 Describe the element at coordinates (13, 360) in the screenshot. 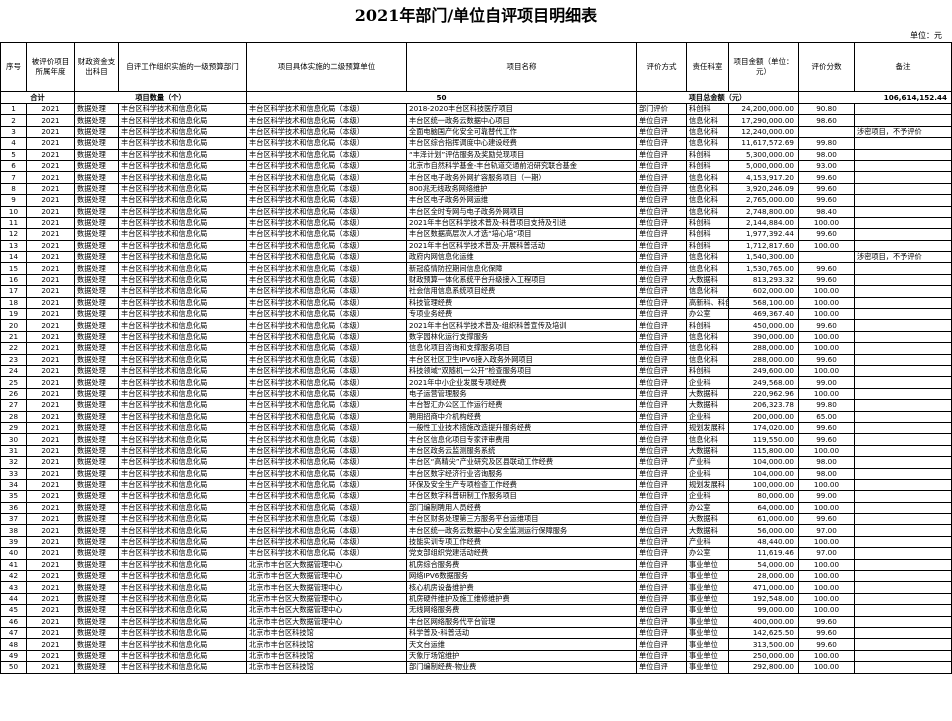

I see `table-cell: 23` at that location.